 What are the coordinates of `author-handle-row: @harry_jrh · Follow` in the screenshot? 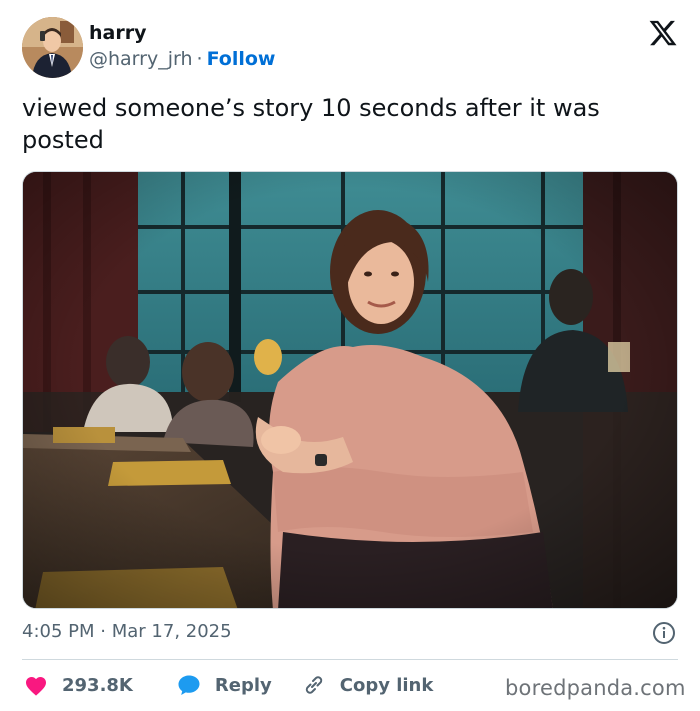 It's located at (182, 59).